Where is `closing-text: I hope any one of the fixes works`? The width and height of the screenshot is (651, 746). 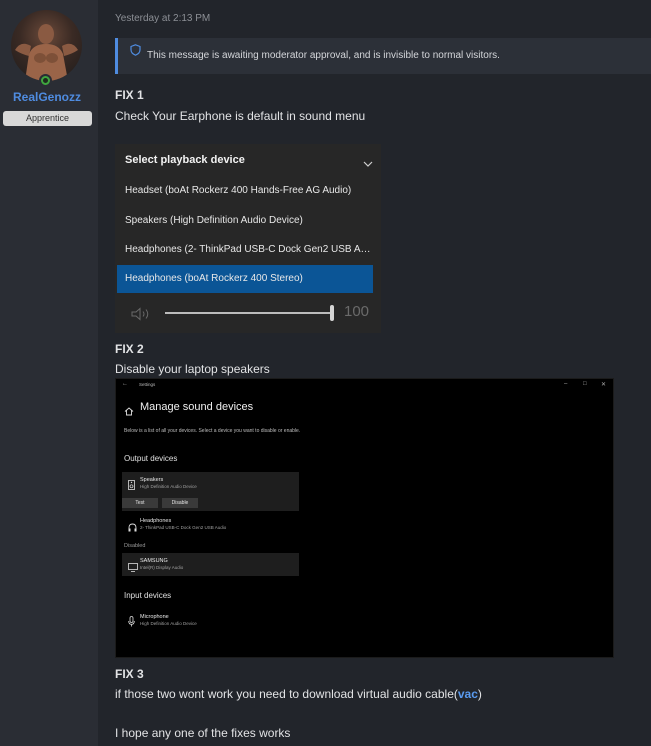
closing-text: I hope any one of the fixes works is located at coordinates (203, 733).